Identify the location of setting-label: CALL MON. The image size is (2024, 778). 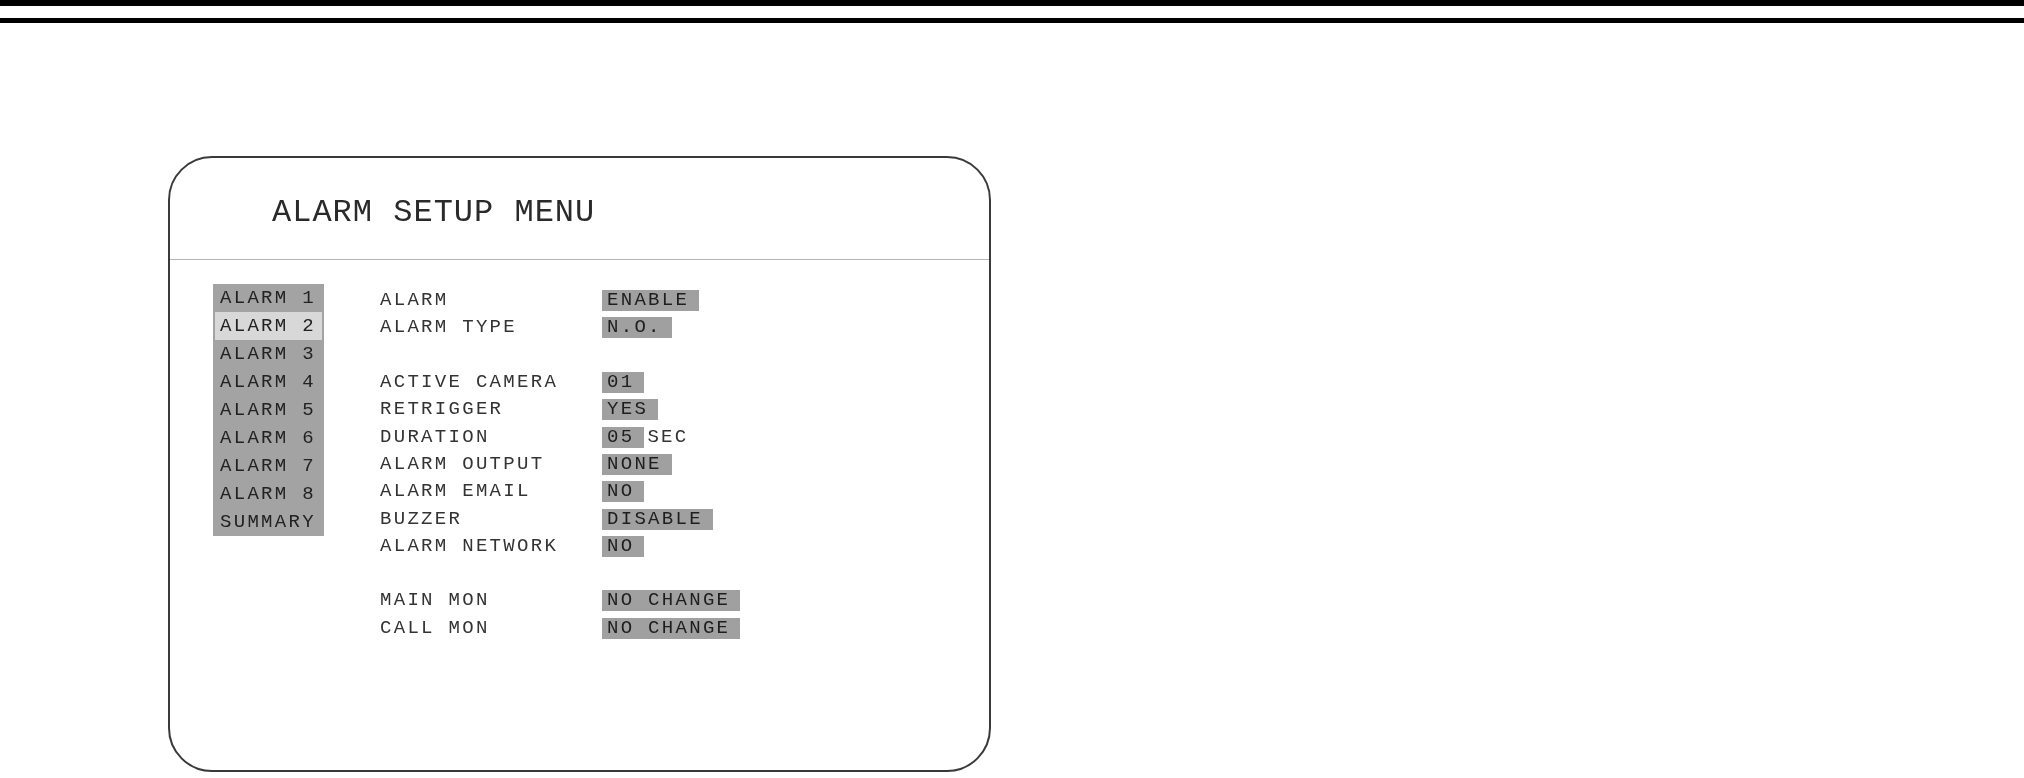
(435, 628).